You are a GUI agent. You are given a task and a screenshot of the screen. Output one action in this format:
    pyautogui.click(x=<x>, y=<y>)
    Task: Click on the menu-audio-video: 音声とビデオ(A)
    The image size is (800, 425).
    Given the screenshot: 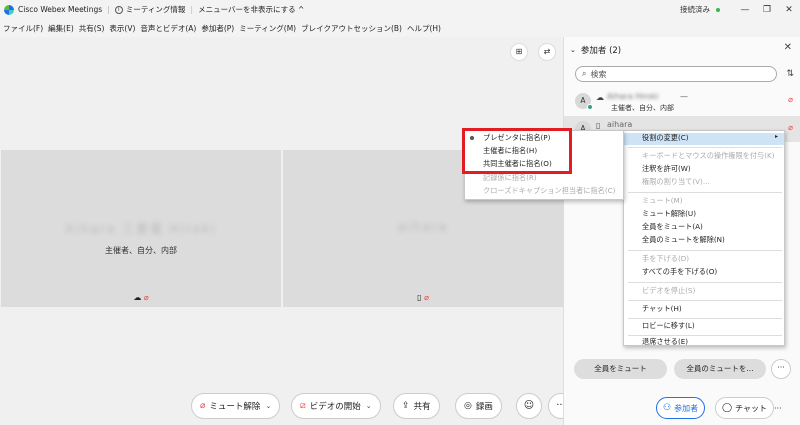 What is the action you would take?
    pyautogui.click(x=168, y=28)
    